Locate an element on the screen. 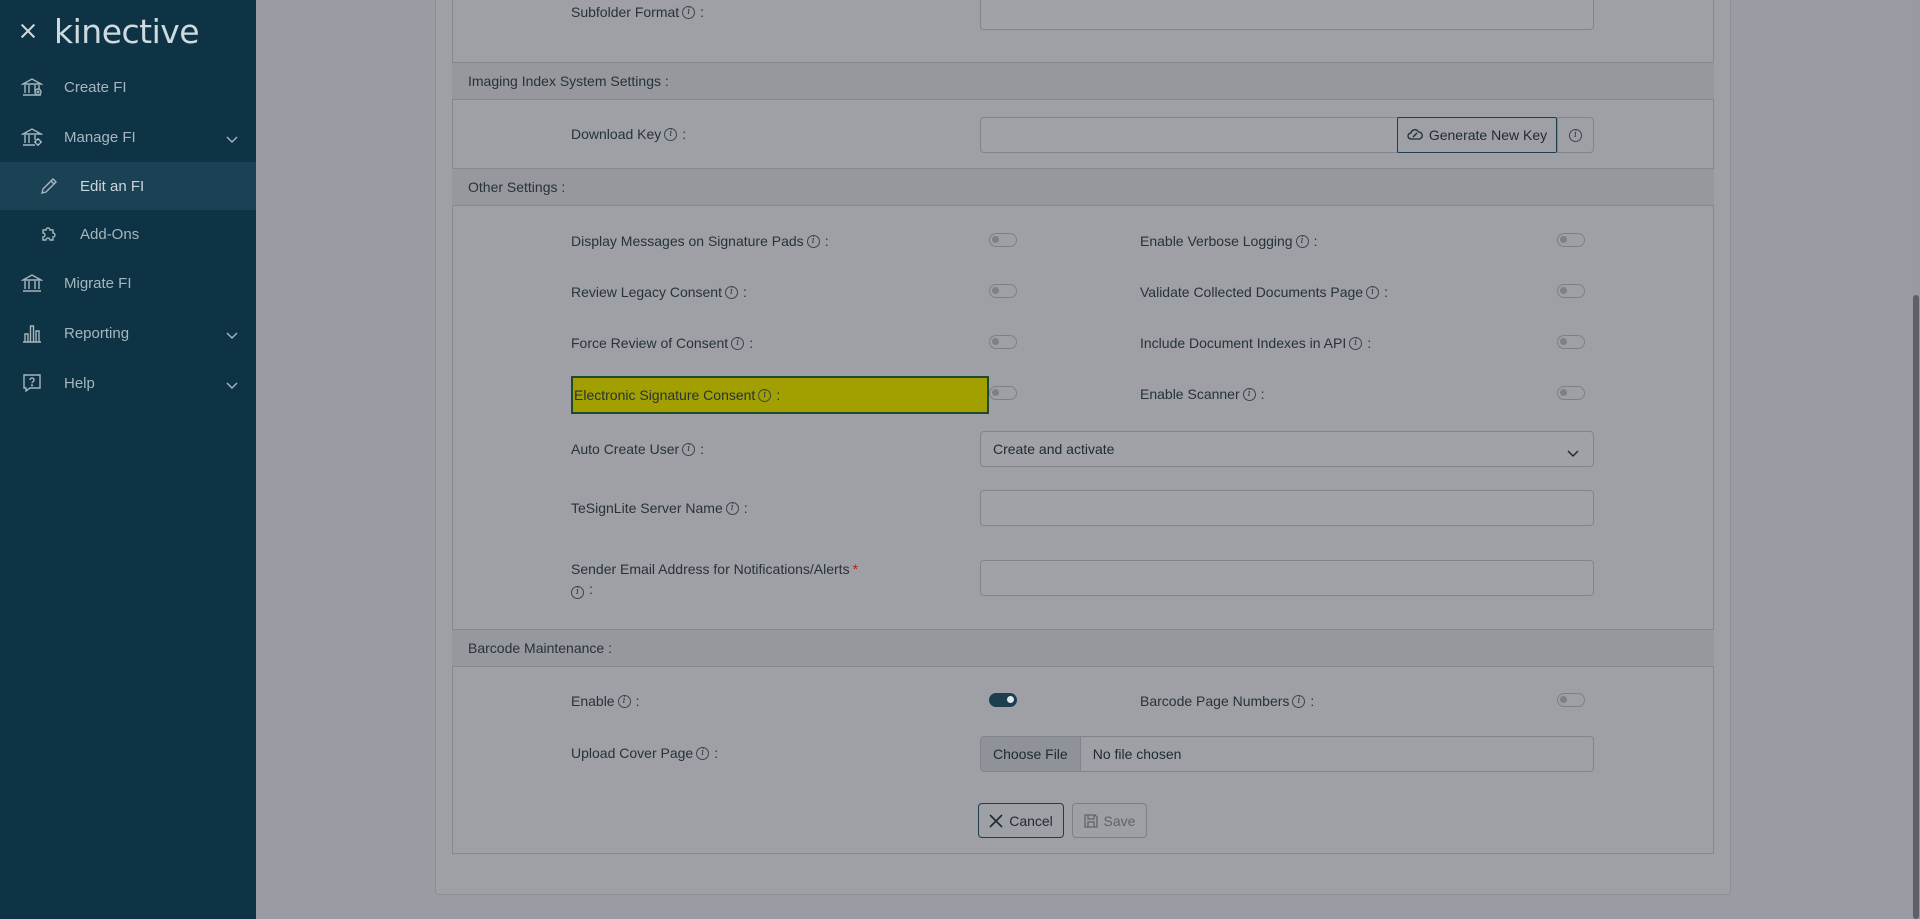 This screenshot has height=919, width=1920. sidebar-item-add-ons: Add-Ons is located at coordinates (128, 234).